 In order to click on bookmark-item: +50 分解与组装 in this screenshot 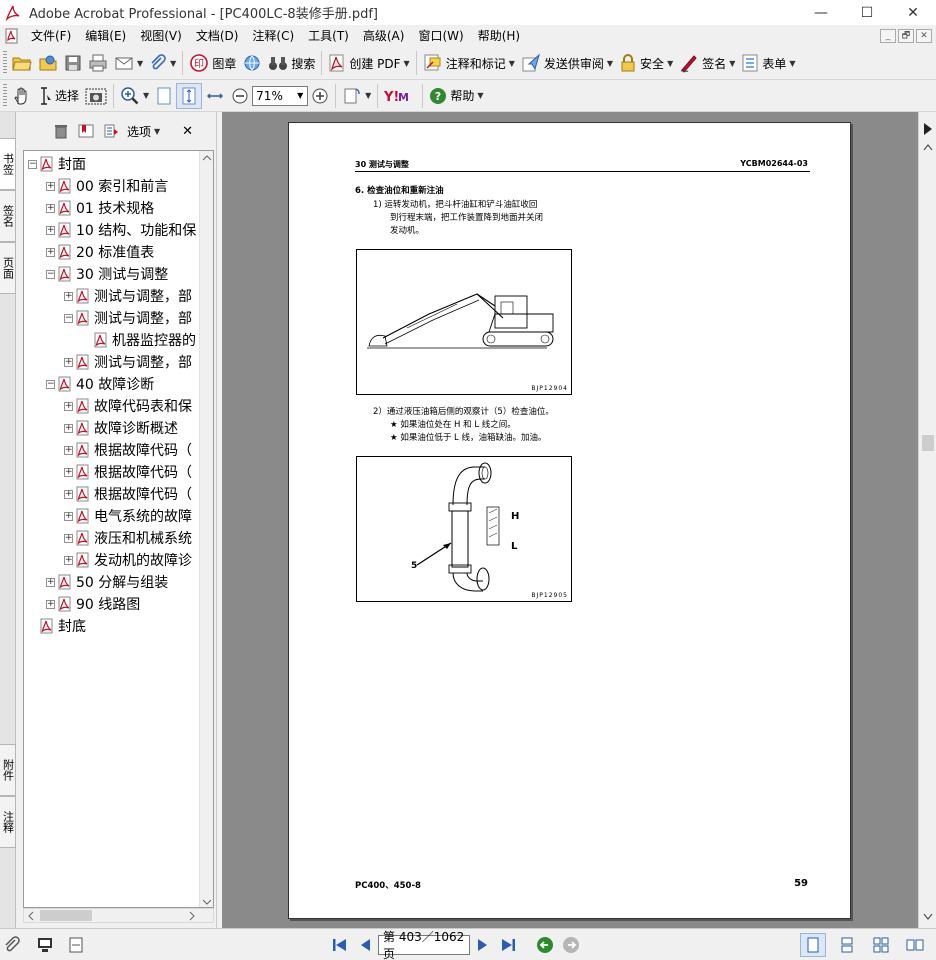, I will do `click(107, 582)`.